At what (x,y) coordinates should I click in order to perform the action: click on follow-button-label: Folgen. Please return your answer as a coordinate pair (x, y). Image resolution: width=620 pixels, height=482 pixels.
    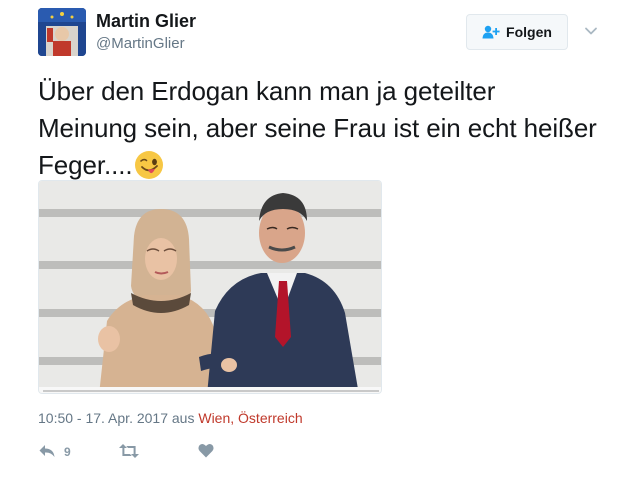
    Looking at the image, I should click on (529, 32).